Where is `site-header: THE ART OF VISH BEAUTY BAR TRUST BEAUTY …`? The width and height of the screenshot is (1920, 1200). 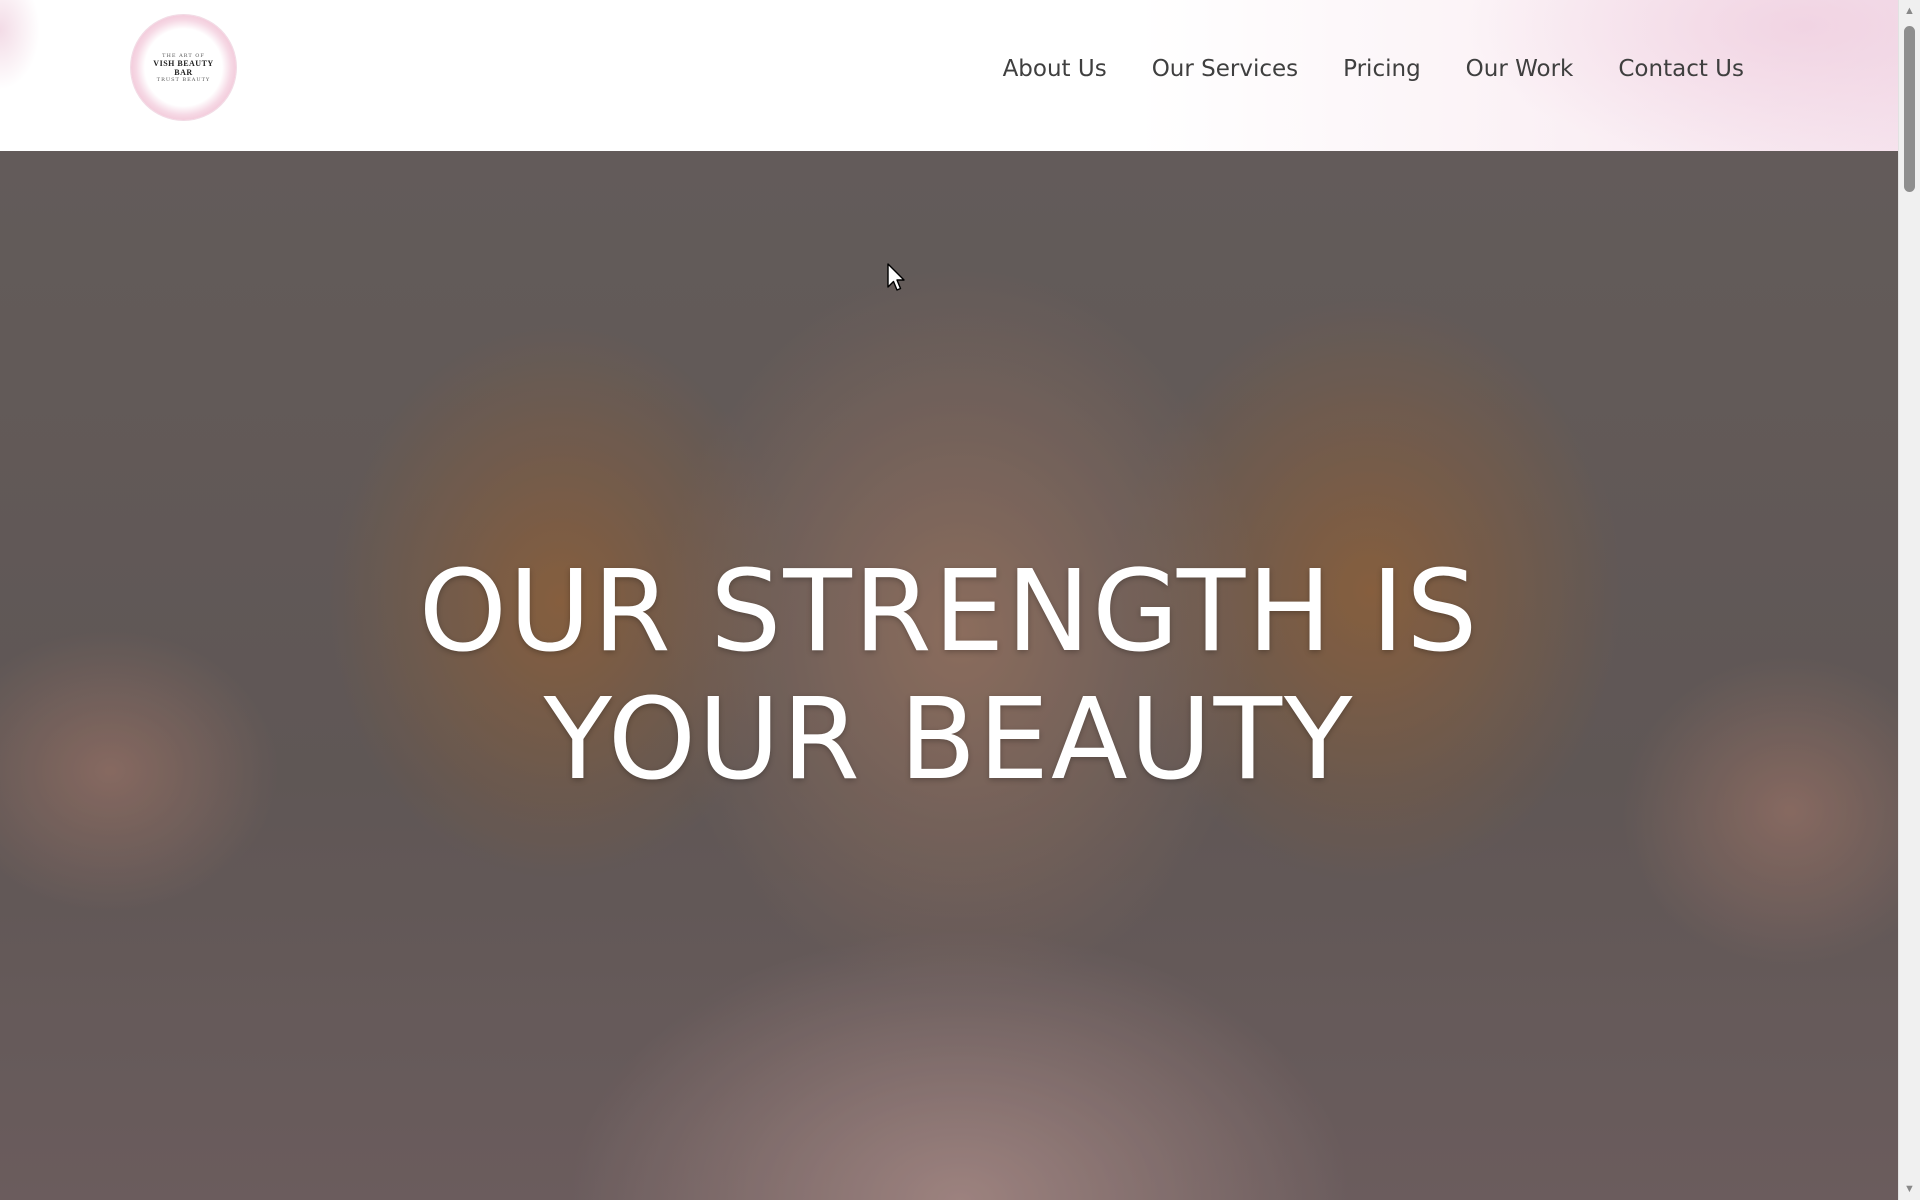 site-header: THE ART OF VISH BEAUTY BAR TRUST BEAUTY … is located at coordinates (949, 75).